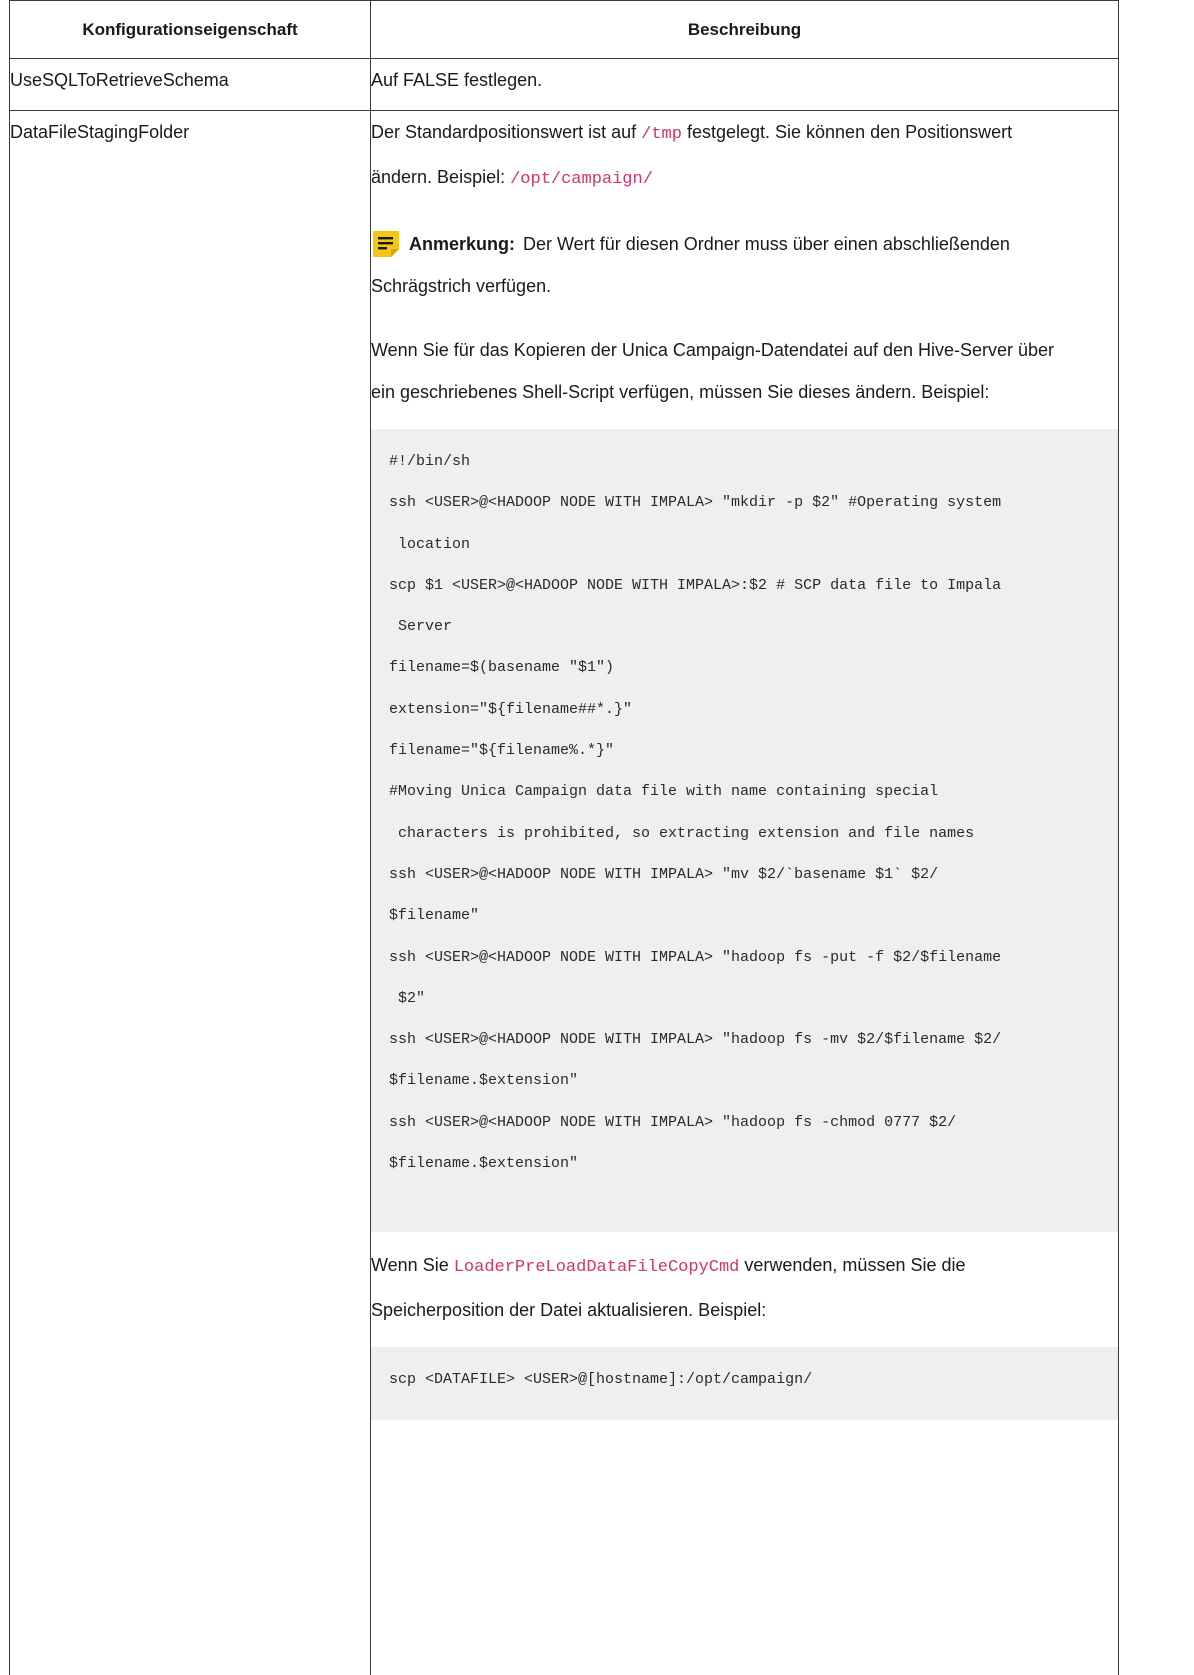 This screenshot has width=1194, height=1675. Describe the element at coordinates (847, 132) in the screenshot. I see `text-fragment: festgelegt. Sie können den Positionswert` at that location.